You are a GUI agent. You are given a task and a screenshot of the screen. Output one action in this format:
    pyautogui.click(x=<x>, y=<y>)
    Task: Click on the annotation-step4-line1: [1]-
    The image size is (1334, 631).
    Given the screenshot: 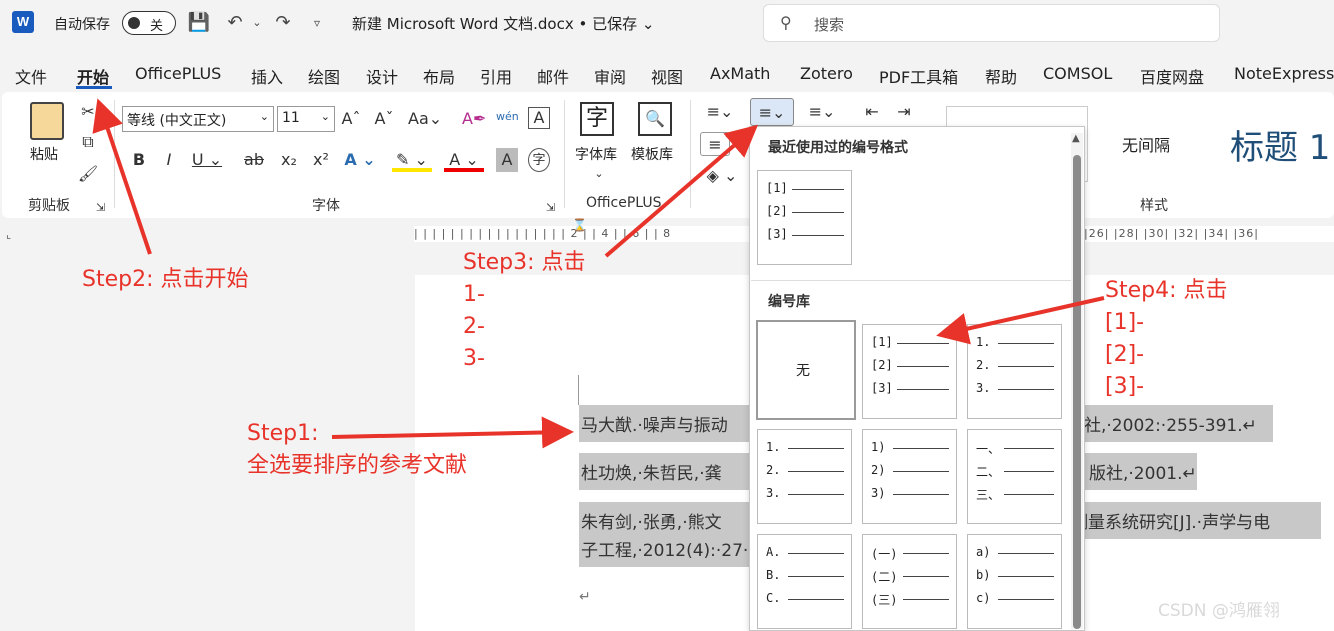 What is the action you would take?
    pyautogui.click(x=1125, y=322)
    